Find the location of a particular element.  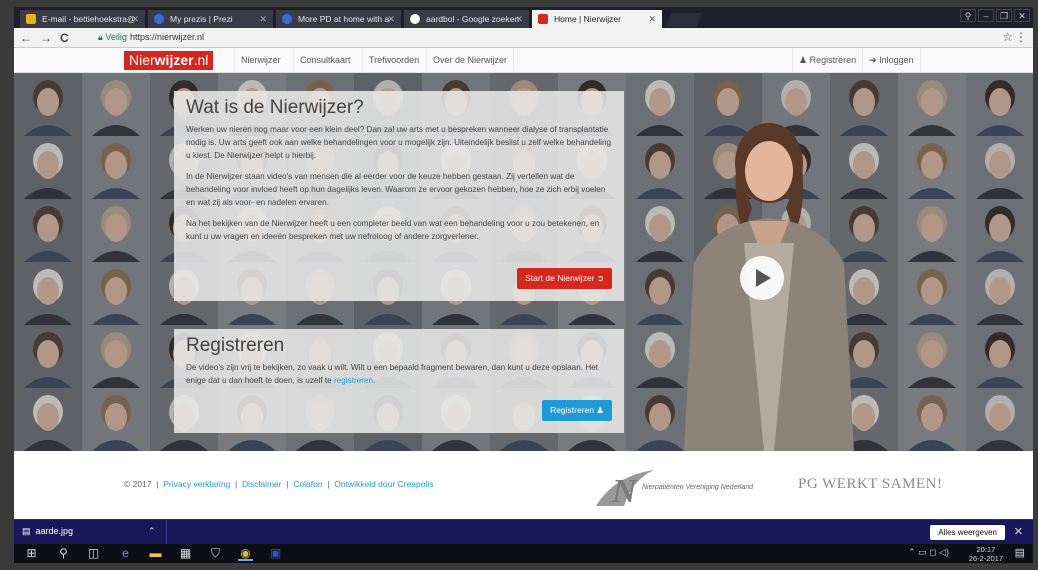

menu-icon: ⋮ is located at coordinates (1021, 37).